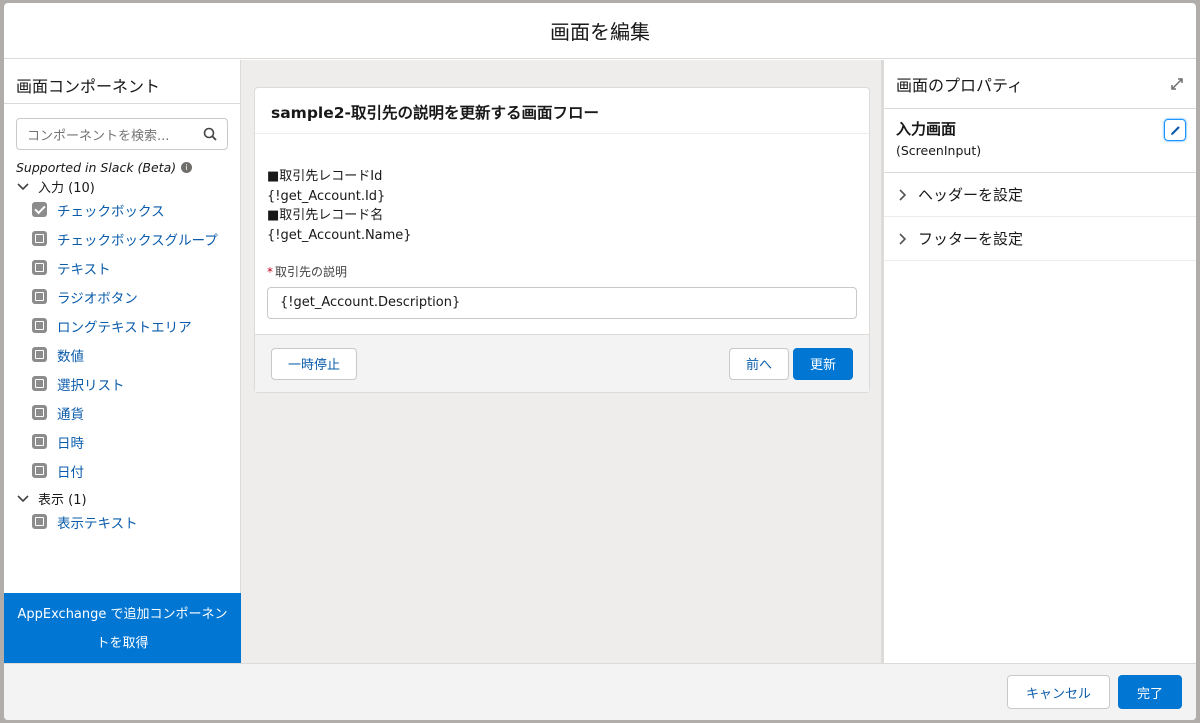 The width and height of the screenshot is (1200, 723). I want to click on info-icon: i, so click(187, 167).